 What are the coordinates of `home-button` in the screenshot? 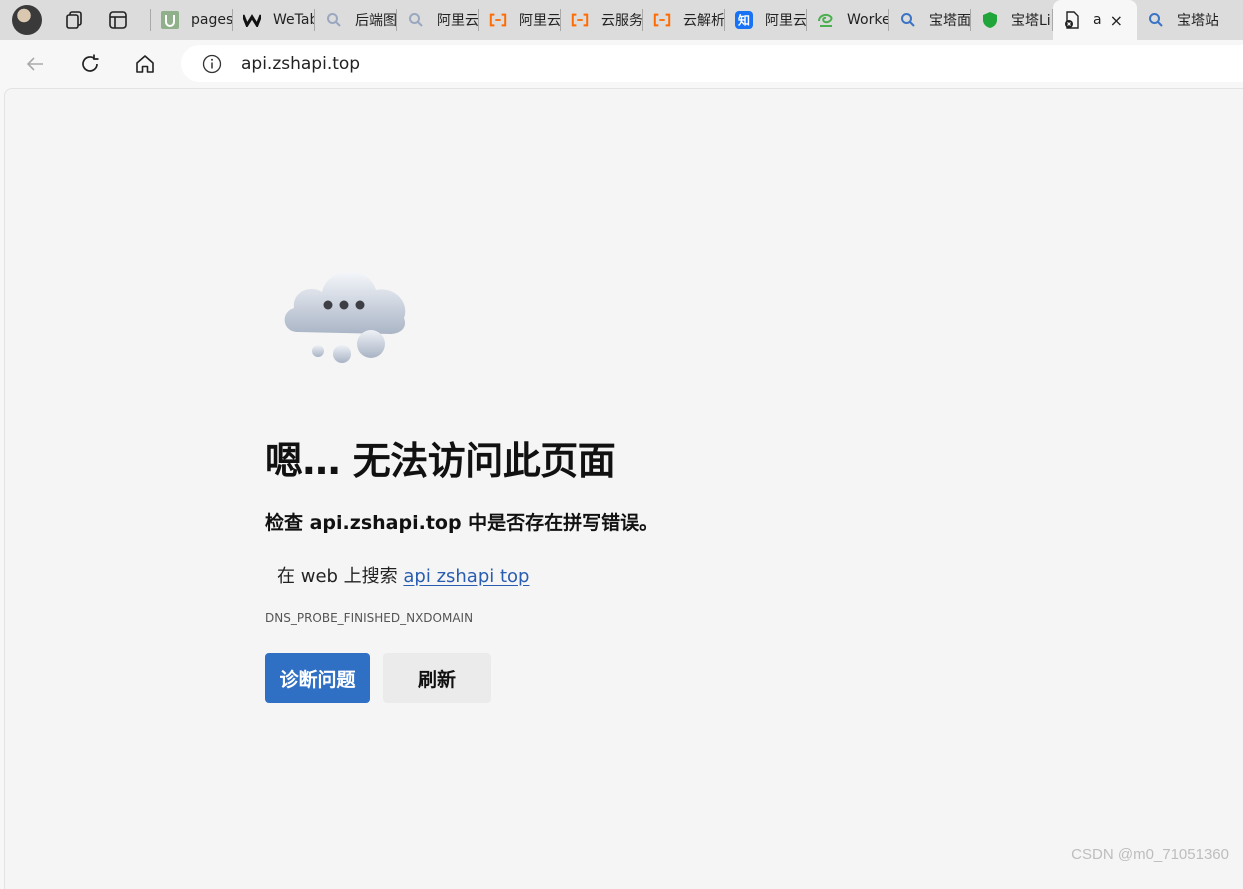 It's located at (145, 64).